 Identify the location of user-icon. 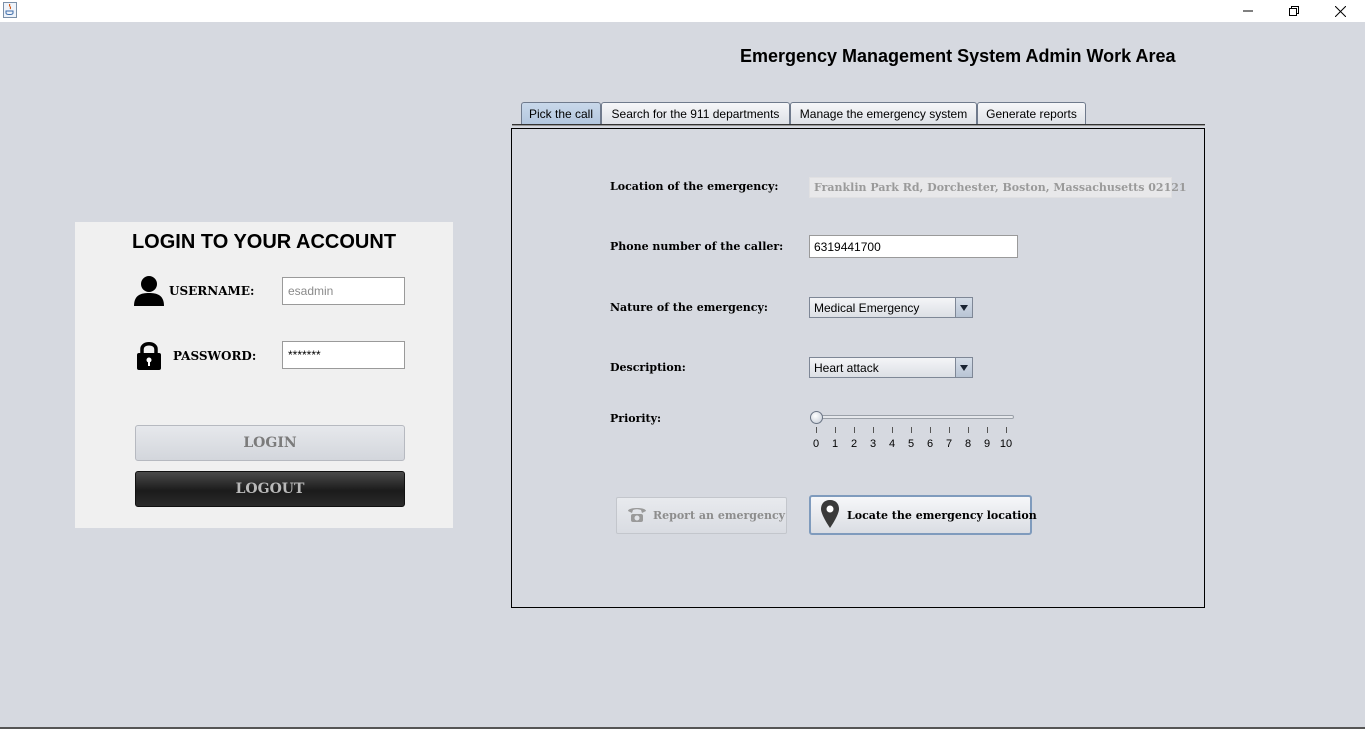
(149, 292).